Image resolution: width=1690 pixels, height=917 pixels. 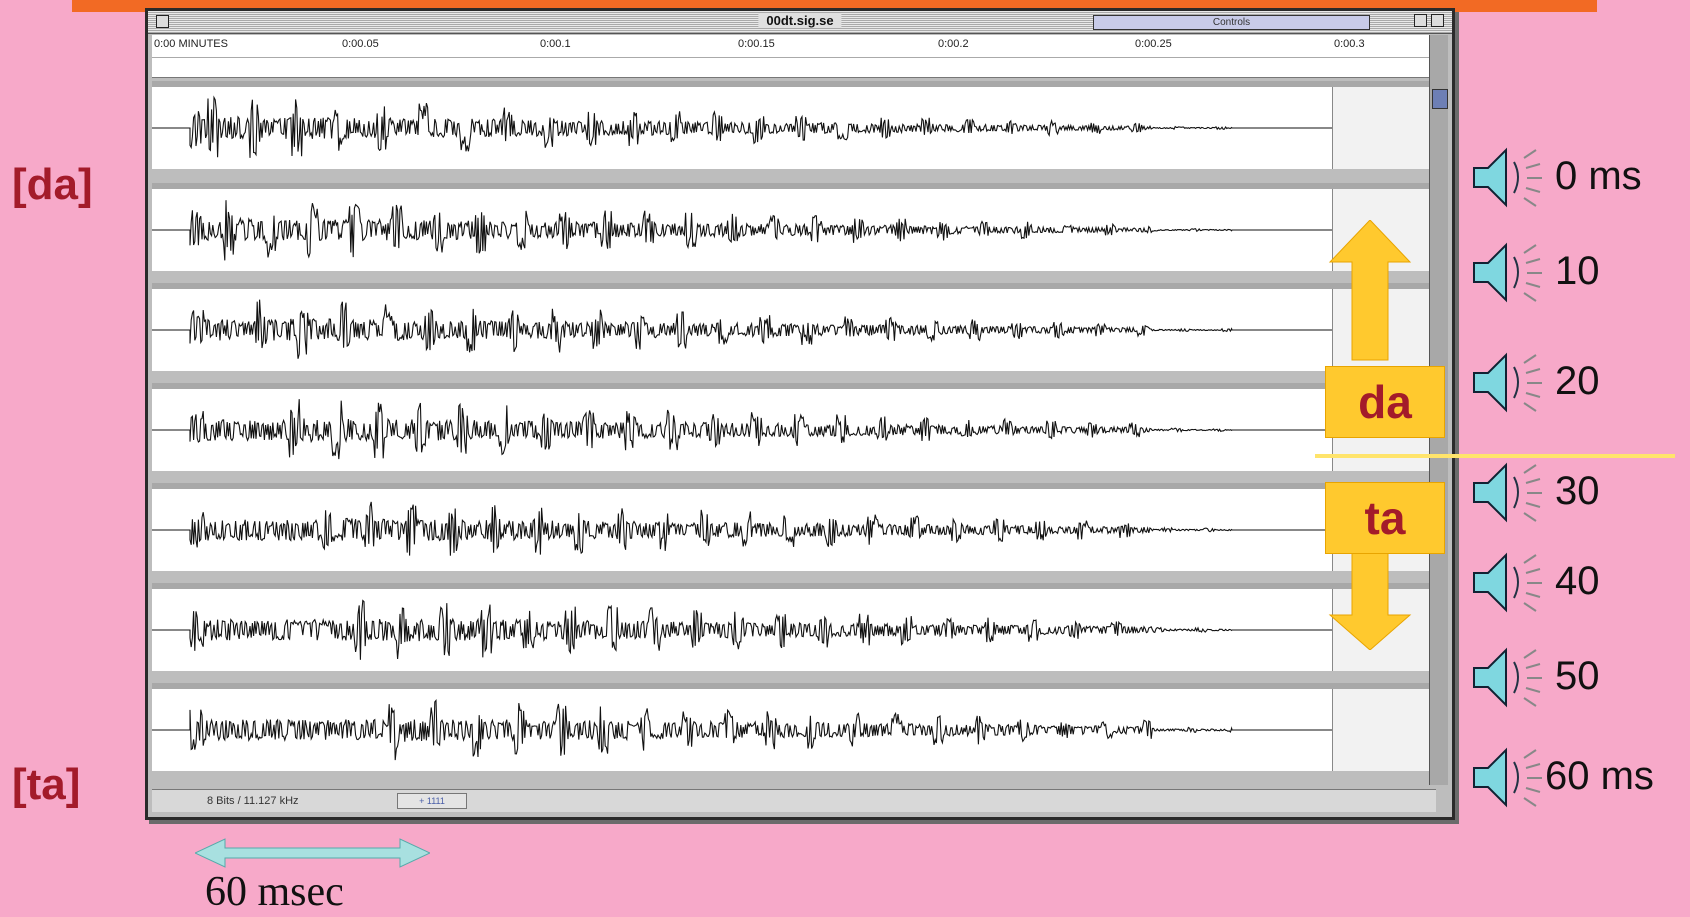 I want to click on close-box, so click(x=162, y=21).